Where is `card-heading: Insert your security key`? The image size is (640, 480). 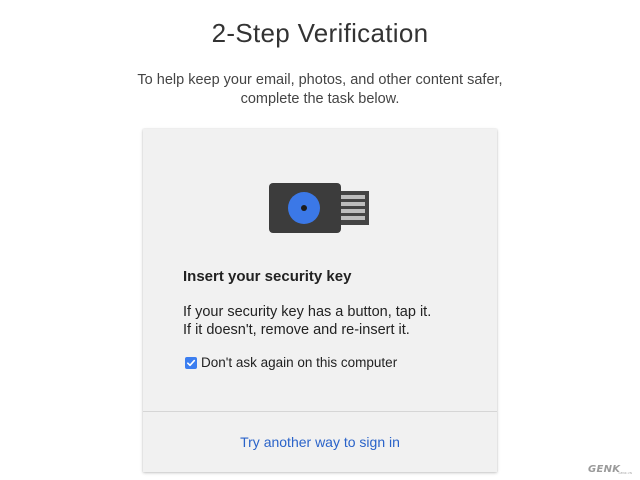 card-heading: Insert your security key is located at coordinates (267, 276).